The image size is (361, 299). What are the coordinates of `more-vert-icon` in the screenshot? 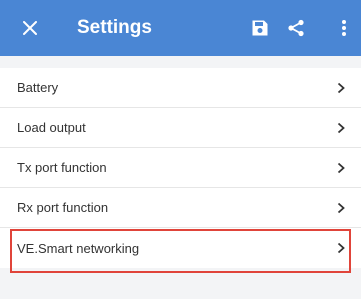 It's located at (344, 28).